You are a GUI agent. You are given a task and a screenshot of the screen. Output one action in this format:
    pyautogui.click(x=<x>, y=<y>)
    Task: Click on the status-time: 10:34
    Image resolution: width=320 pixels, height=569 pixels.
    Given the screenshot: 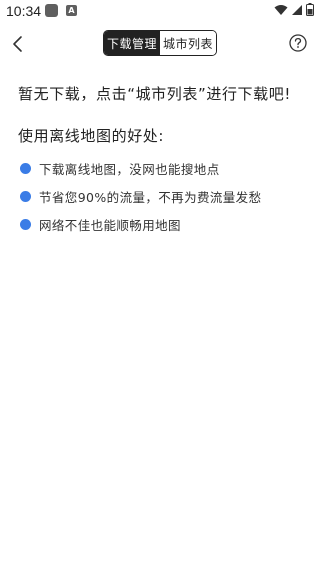 What is the action you would take?
    pyautogui.click(x=24, y=11)
    